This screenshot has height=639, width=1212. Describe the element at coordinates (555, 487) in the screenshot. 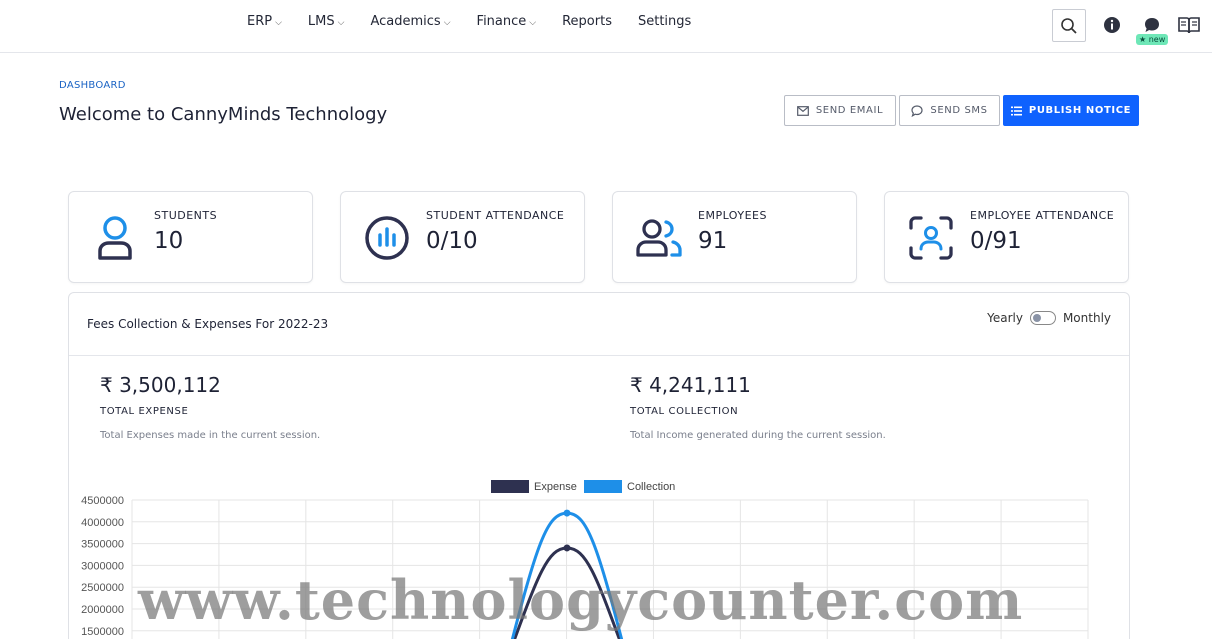

I see `legend-label-expense: Expense` at that location.